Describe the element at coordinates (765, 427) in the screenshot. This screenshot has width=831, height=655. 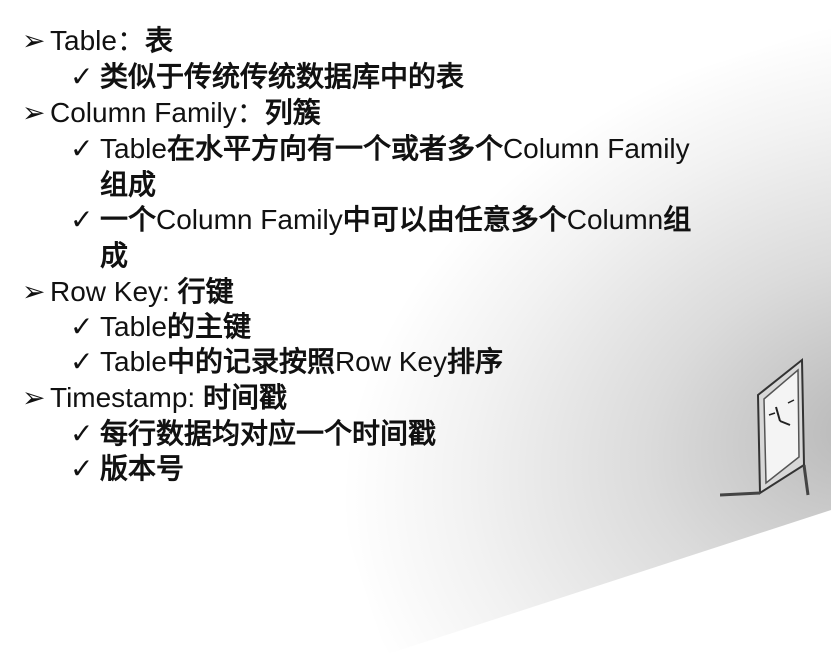
I see `clock-illustration` at that location.